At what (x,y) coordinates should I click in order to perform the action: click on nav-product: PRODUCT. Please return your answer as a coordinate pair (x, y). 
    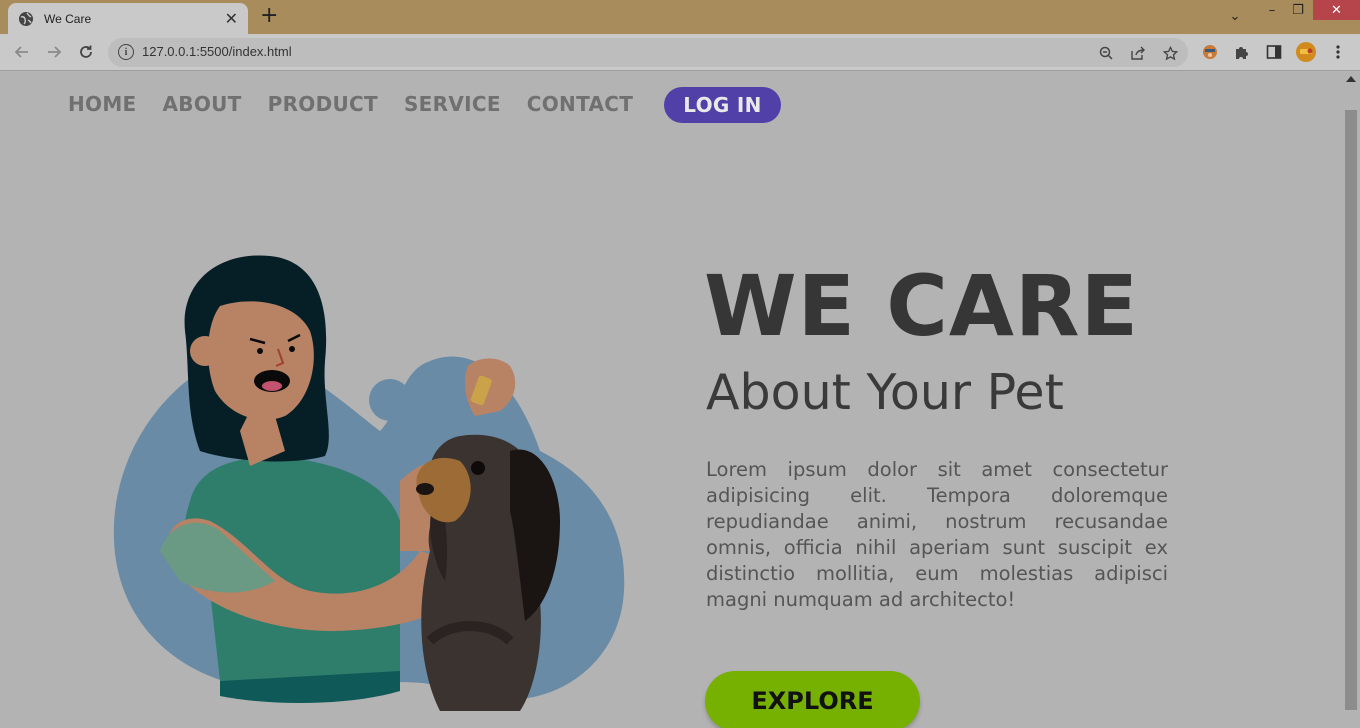
    Looking at the image, I should click on (323, 104).